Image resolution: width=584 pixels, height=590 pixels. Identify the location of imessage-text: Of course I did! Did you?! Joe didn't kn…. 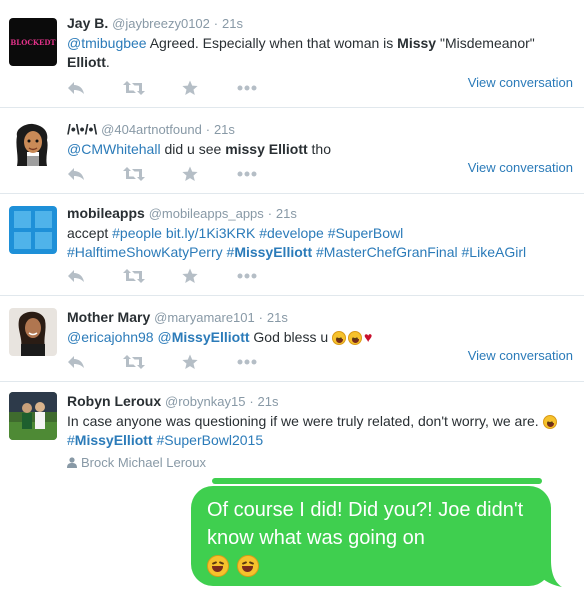
(365, 524).